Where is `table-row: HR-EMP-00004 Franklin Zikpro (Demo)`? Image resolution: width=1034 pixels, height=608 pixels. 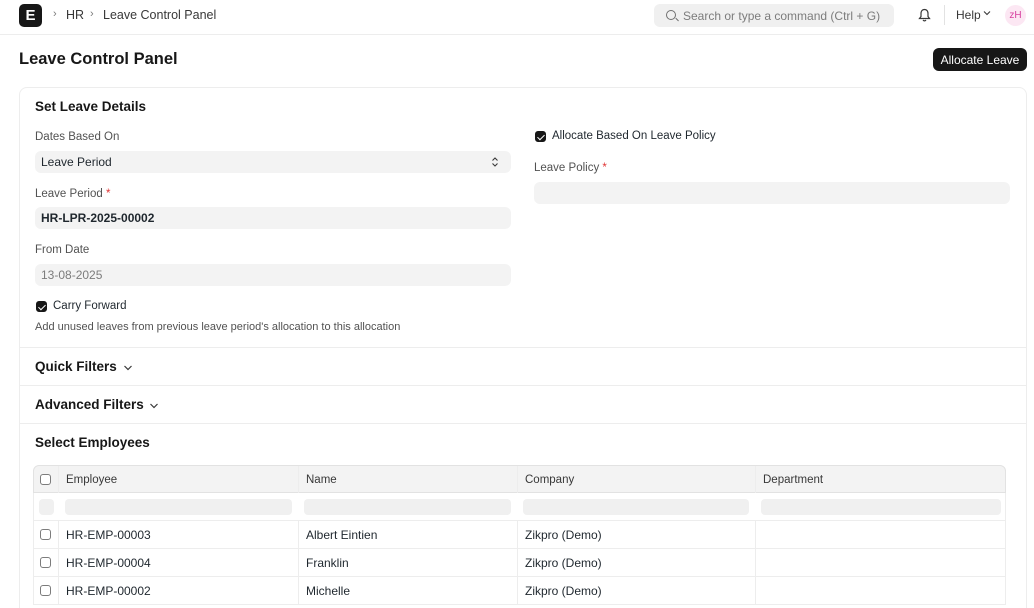 table-row: HR-EMP-00004 Franklin Zikpro (Demo) is located at coordinates (519, 563).